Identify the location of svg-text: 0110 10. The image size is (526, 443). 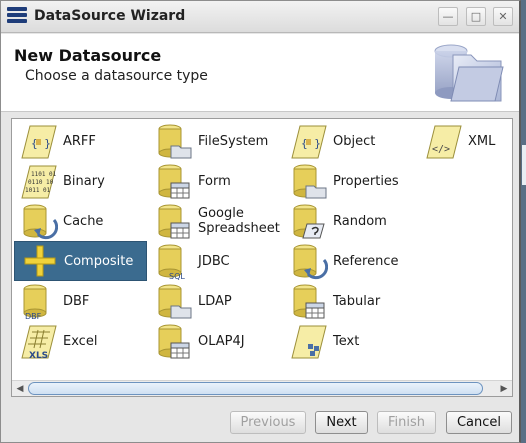
(41, 182).